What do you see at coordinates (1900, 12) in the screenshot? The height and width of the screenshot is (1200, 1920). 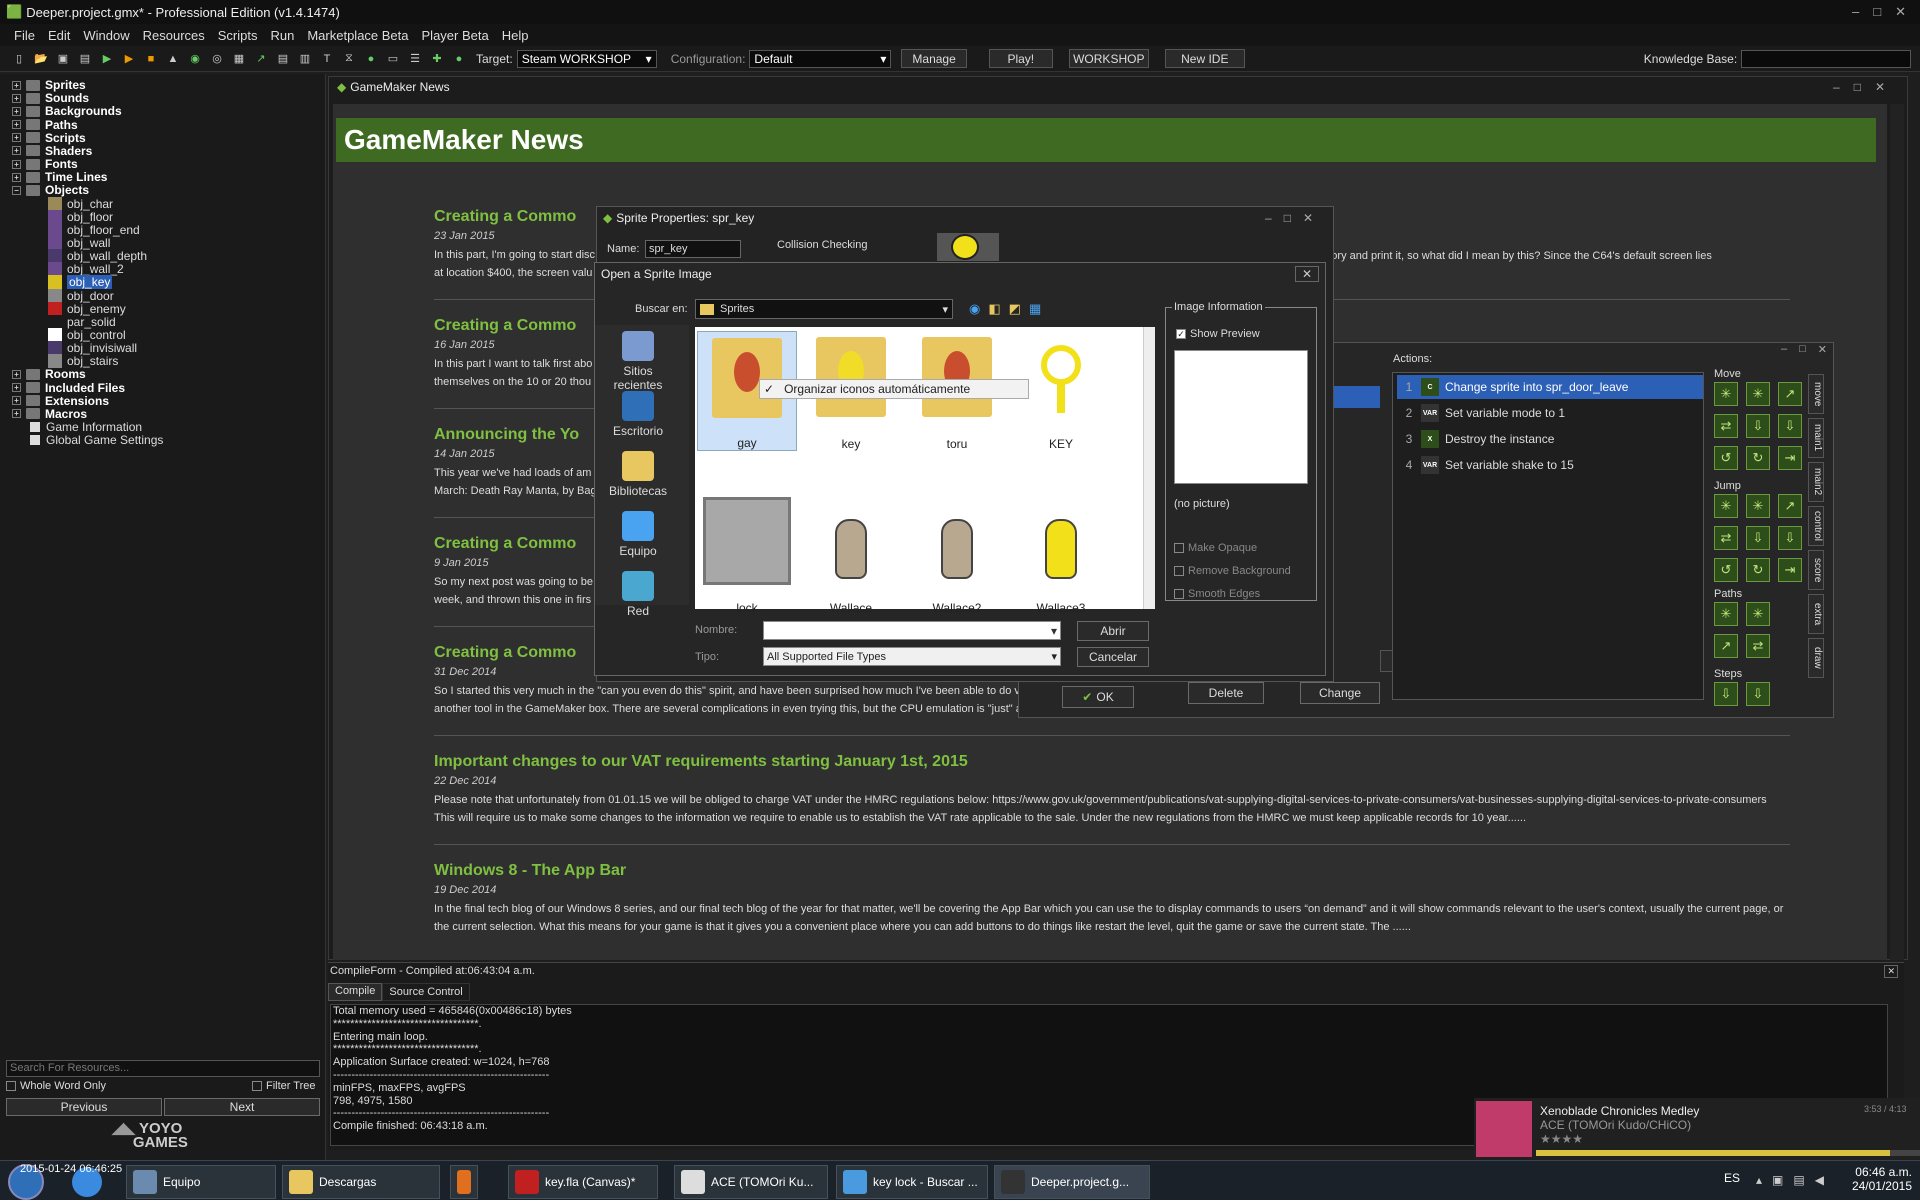 I see `close-button: ✕` at bounding box center [1900, 12].